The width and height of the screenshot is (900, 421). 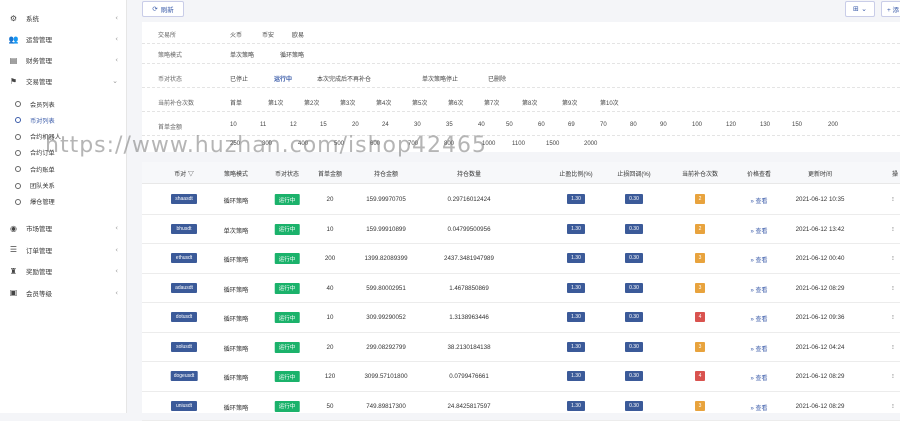 I want to click on filter-option: 运行中, so click(x=283, y=78).